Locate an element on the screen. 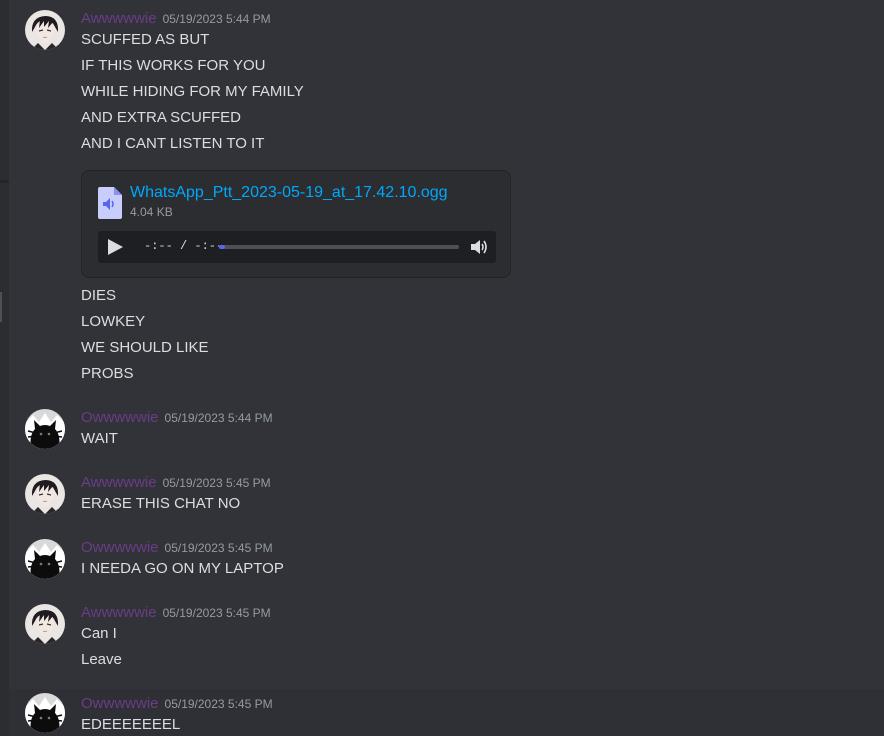  message-text: SCUFFED AS BUT is located at coordinates (145, 39).